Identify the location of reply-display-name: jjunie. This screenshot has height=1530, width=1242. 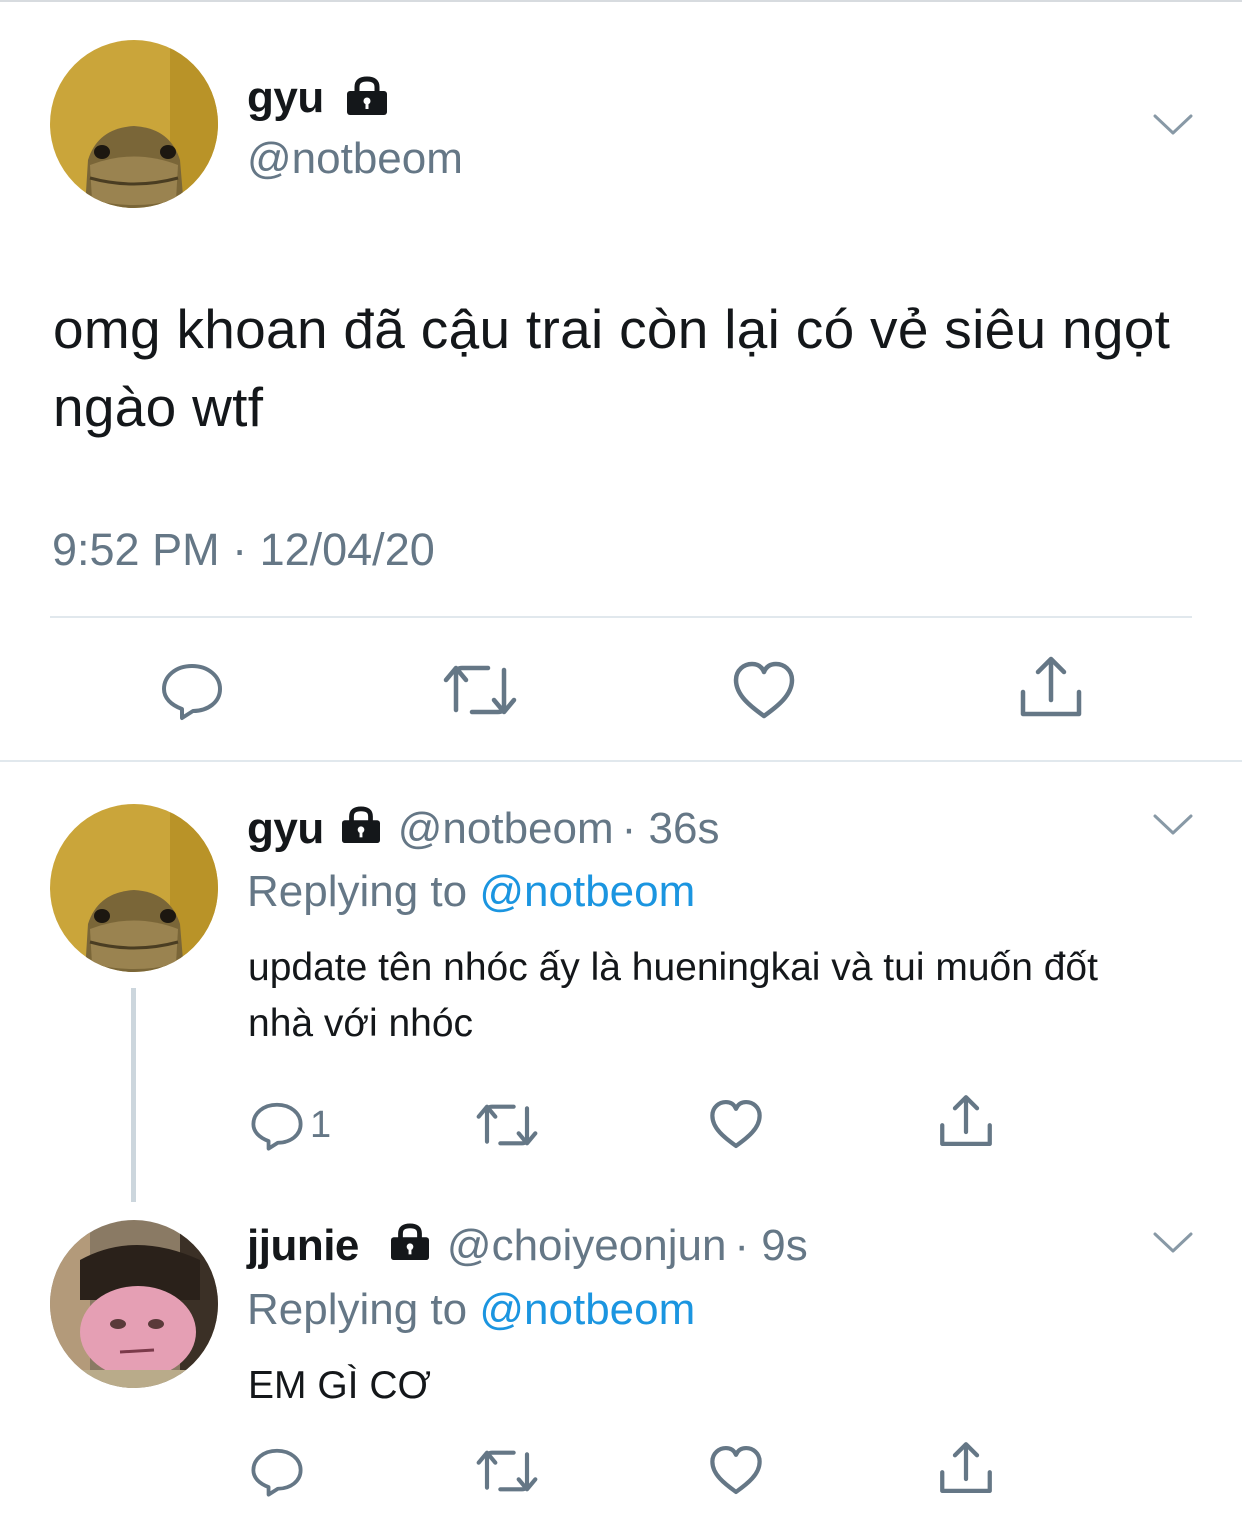
(303, 1246).